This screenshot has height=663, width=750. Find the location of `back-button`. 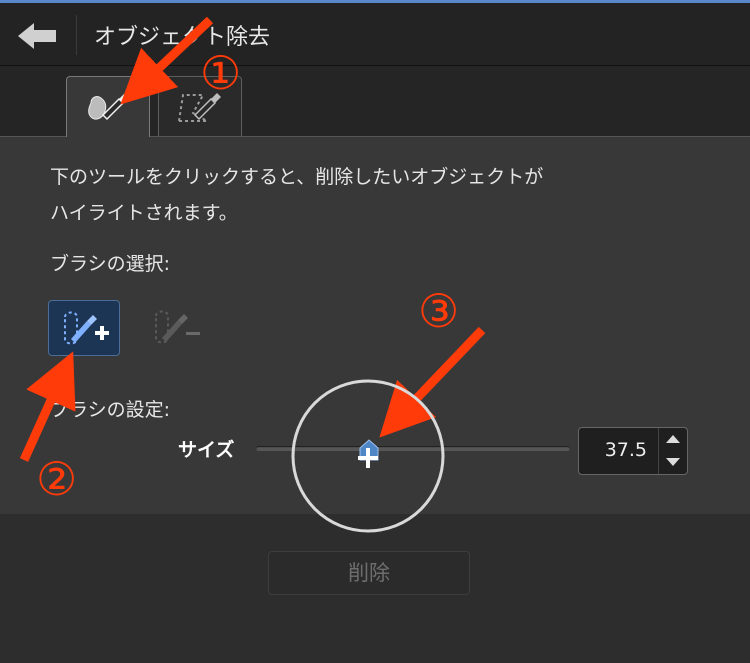

back-button is located at coordinates (37, 36).